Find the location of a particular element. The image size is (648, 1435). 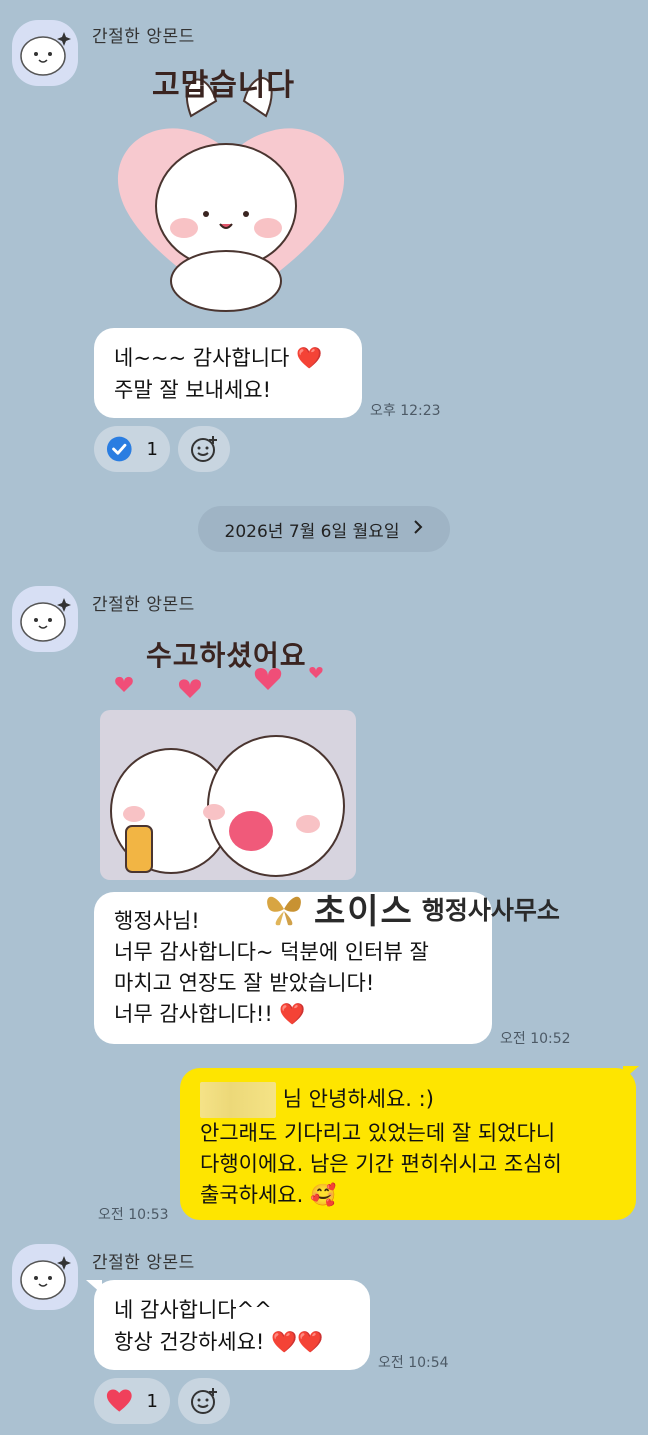

sticker-thank-you: 고맙습니다 is located at coordinates (231, 187).